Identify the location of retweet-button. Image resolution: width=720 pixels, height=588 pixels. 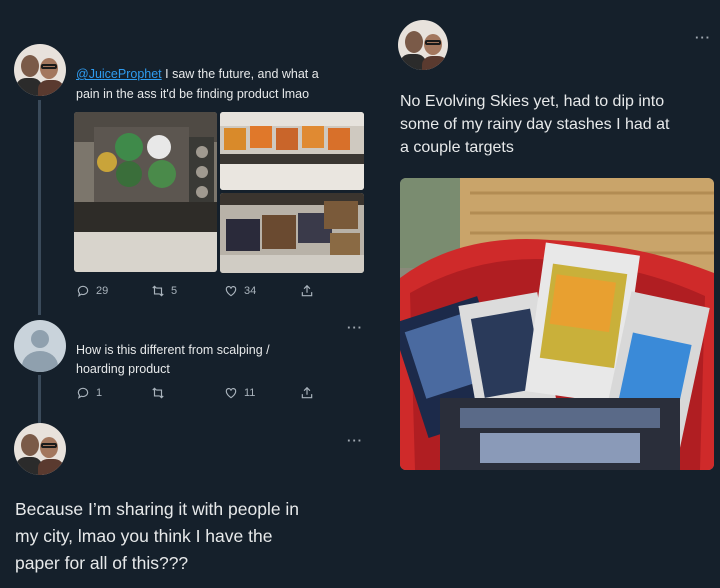
(158, 393).